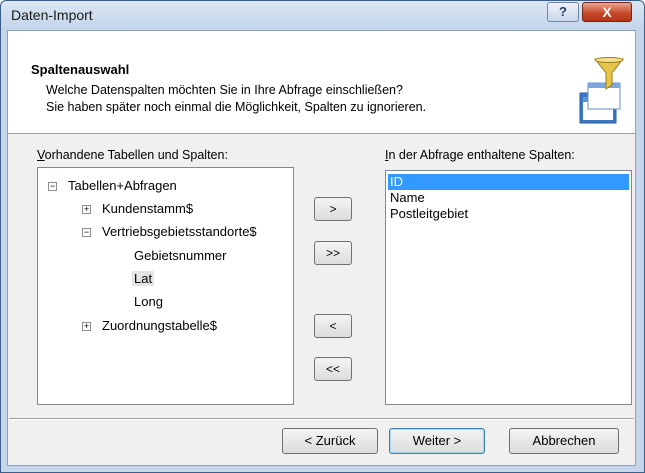 This screenshot has width=645, height=473. What do you see at coordinates (52, 15) in the screenshot?
I see `window-title: Daten-Import` at bounding box center [52, 15].